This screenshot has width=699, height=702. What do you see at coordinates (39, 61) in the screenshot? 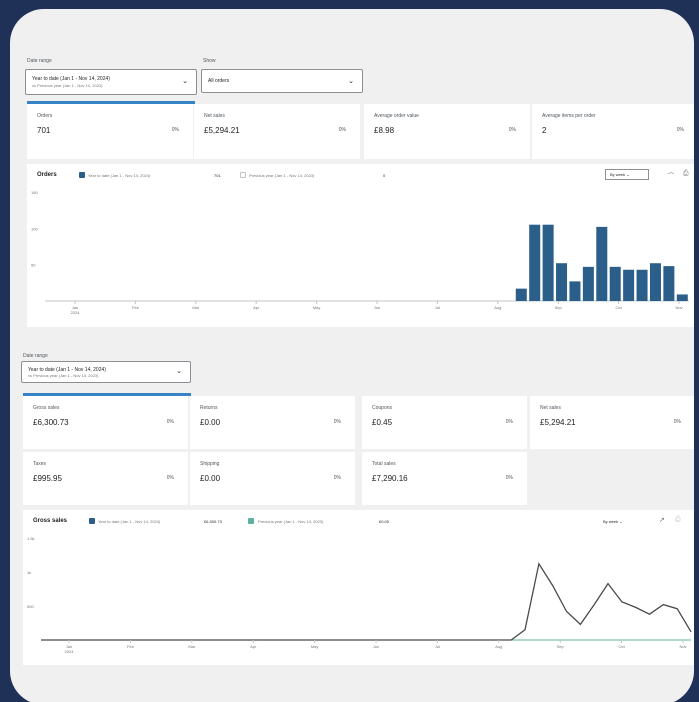
I see `date-range-label: Date range` at bounding box center [39, 61].